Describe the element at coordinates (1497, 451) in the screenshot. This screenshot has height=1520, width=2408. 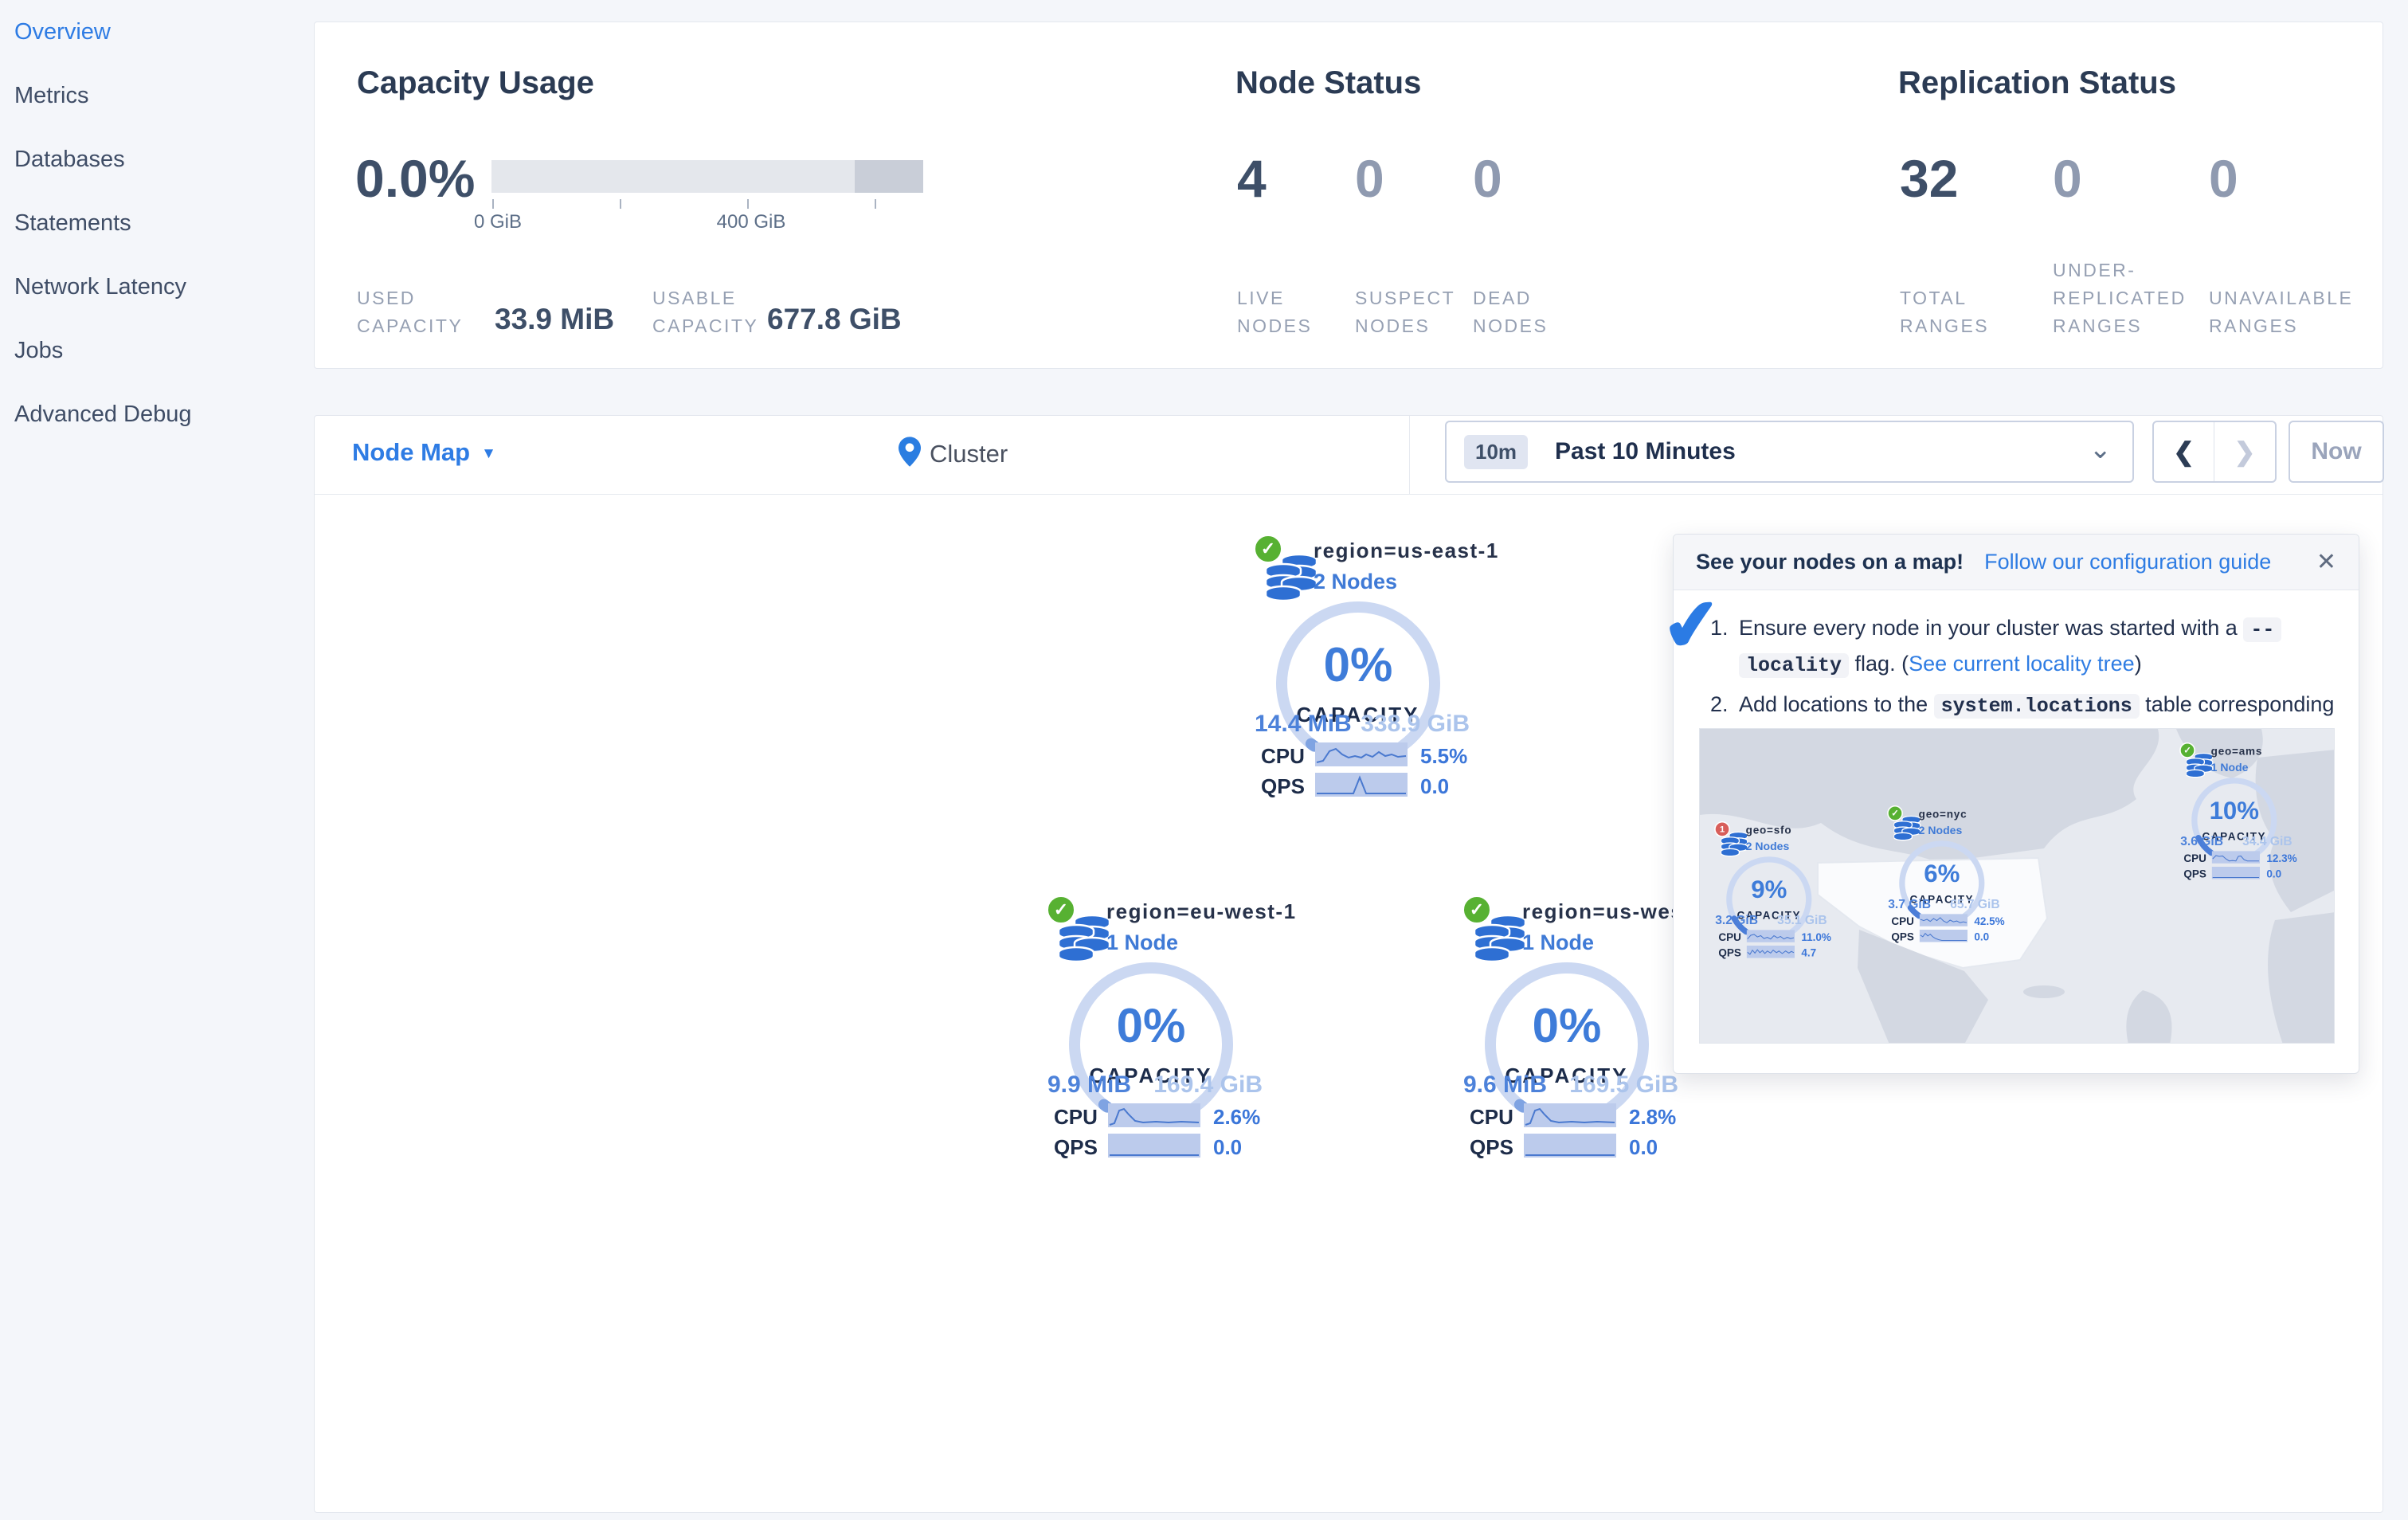
I see `time-range-badge: 10m` at that location.